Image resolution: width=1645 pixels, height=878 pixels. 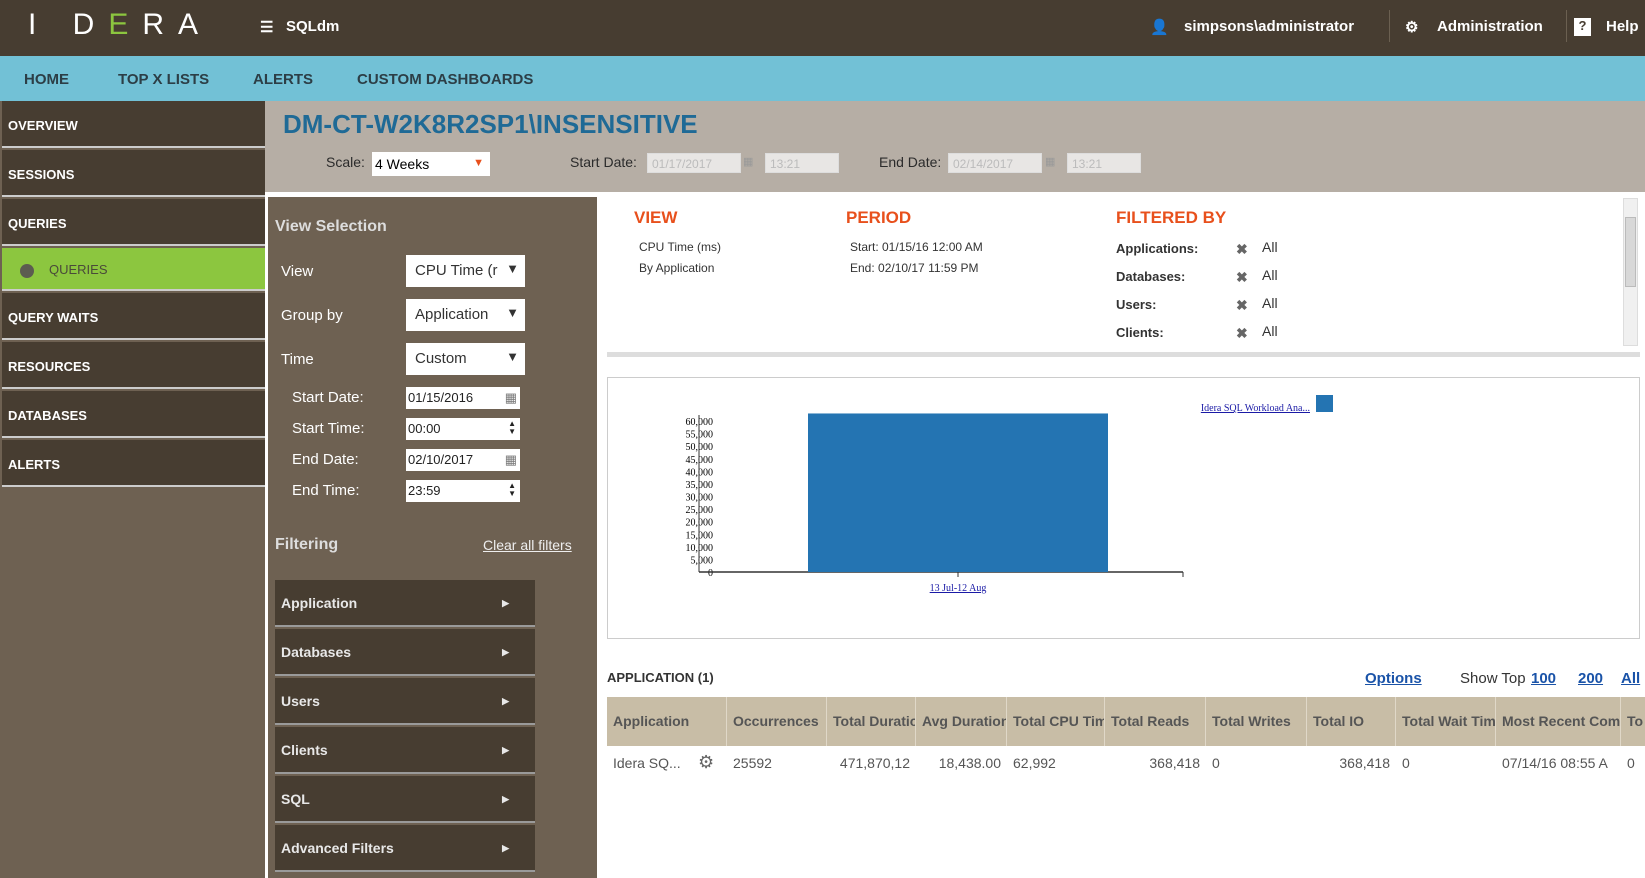 What do you see at coordinates (1446, 721) in the screenshot?
I see `column-header: Total Wait Time (ms)` at bounding box center [1446, 721].